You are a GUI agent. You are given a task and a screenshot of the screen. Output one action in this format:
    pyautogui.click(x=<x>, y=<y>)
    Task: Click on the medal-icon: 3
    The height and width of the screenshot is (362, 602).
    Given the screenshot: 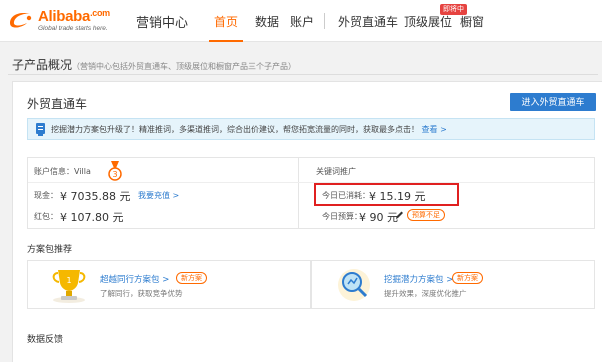 What is the action you would take?
    pyautogui.click(x=115, y=171)
    